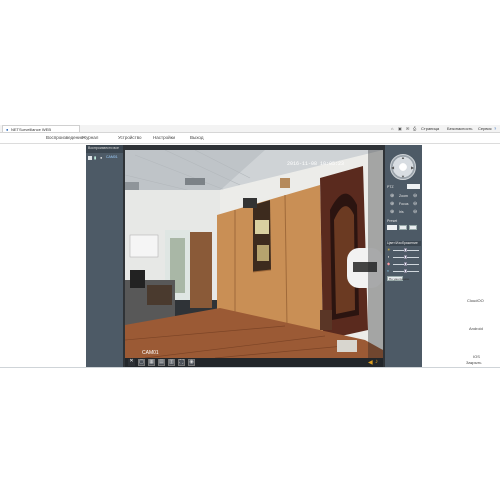  I want to click on iris-out-icon: ⊖, so click(415, 212).